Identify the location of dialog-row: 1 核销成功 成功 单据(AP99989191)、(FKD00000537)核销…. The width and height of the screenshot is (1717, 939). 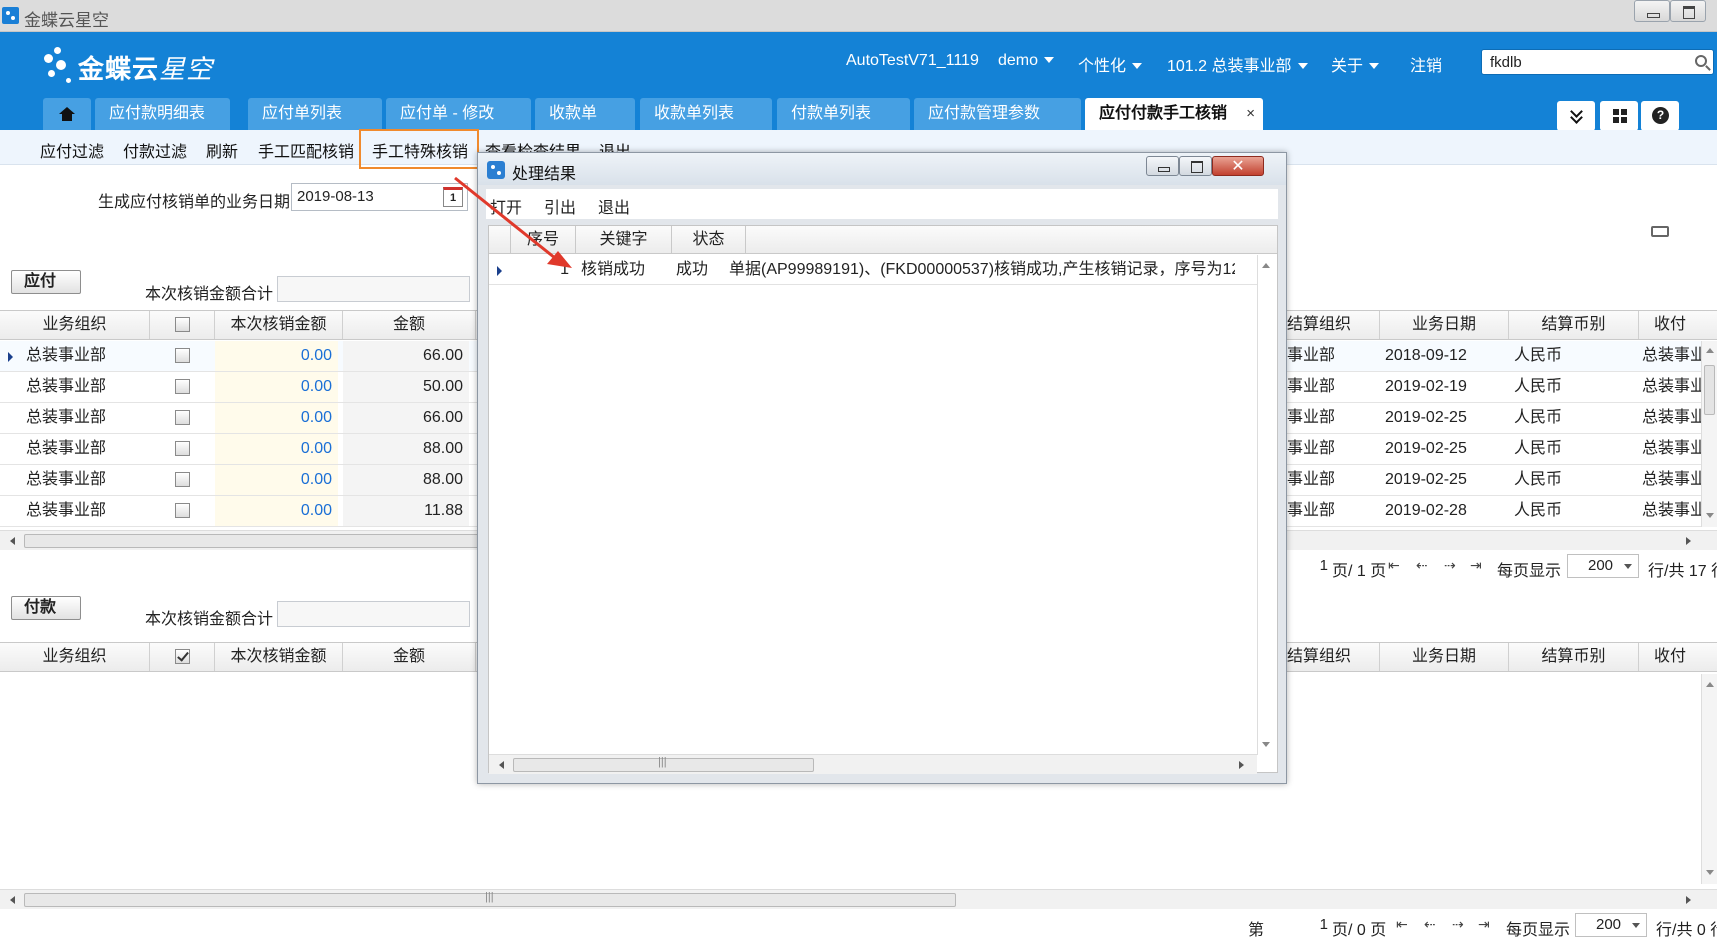
(874, 270).